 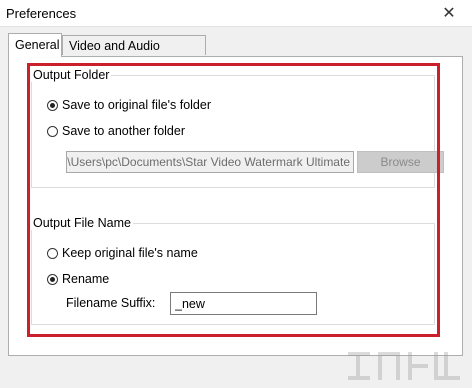 What do you see at coordinates (130, 253) in the screenshot?
I see `radio-keep-original-name-label: Keep original file's name` at bounding box center [130, 253].